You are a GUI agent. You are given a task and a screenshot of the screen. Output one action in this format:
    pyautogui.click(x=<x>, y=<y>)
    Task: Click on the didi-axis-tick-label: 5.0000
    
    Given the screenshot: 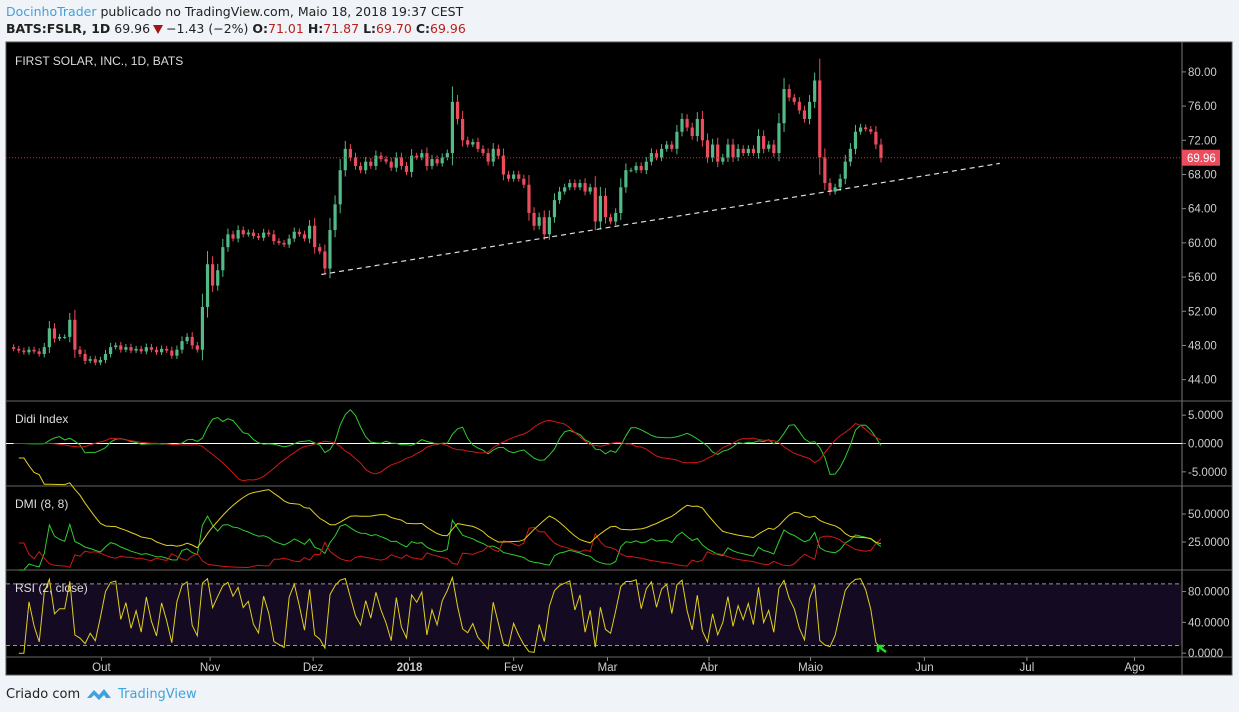 What is the action you would take?
    pyautogui.click(x=1205, y=416)
    